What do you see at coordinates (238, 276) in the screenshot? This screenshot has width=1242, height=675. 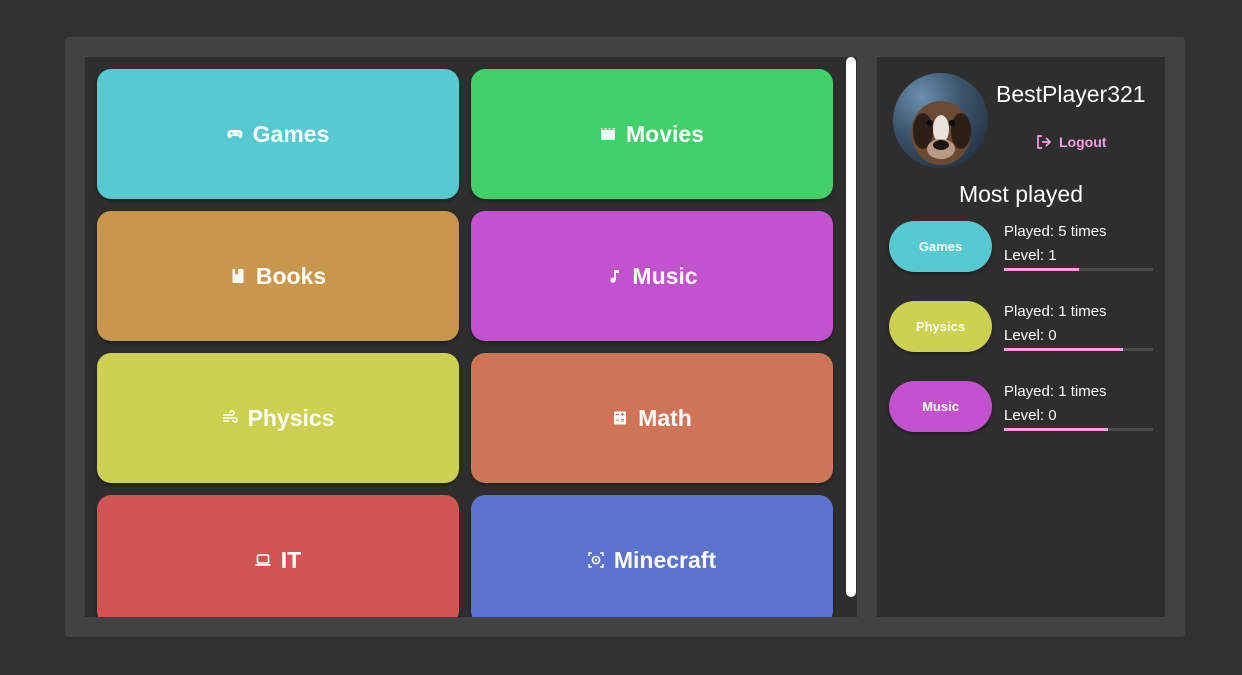 I see `book-icon` at bounding box center [238, 276].